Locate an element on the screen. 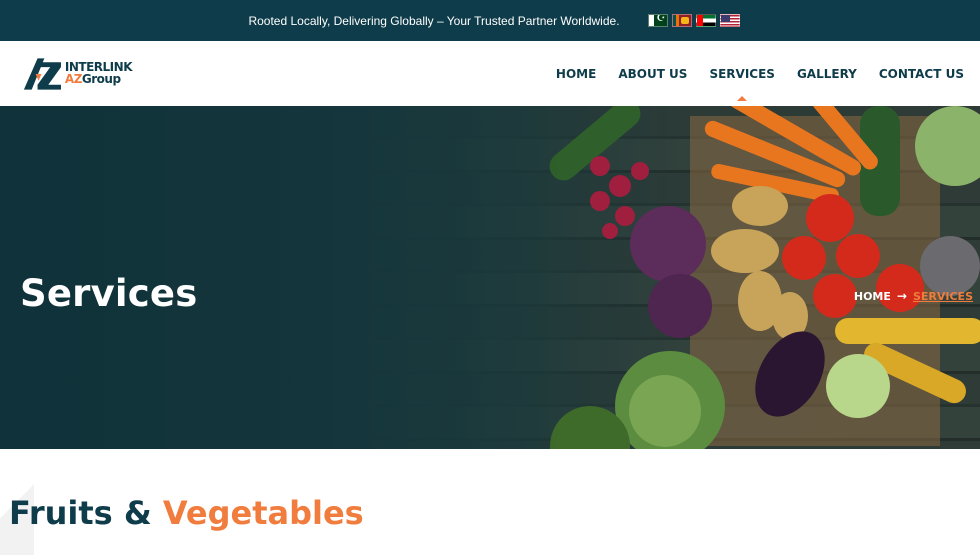  nav-gallery: GALLERY is located at coordinates (827, 74).